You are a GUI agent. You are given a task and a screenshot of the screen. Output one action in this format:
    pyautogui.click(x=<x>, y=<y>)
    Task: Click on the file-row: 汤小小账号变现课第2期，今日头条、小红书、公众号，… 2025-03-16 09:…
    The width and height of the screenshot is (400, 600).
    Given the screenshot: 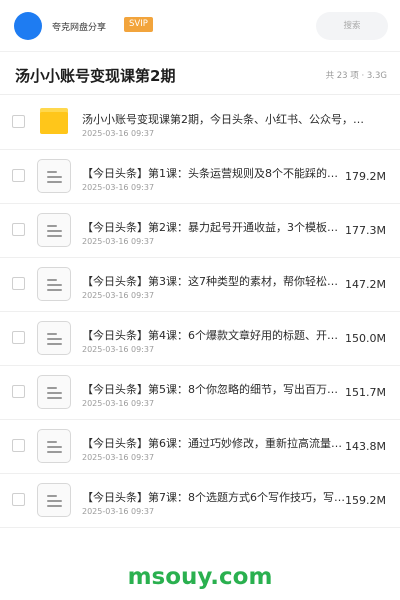 What is the action you would take?
    pyautogui.click(x=200, y=123)
    